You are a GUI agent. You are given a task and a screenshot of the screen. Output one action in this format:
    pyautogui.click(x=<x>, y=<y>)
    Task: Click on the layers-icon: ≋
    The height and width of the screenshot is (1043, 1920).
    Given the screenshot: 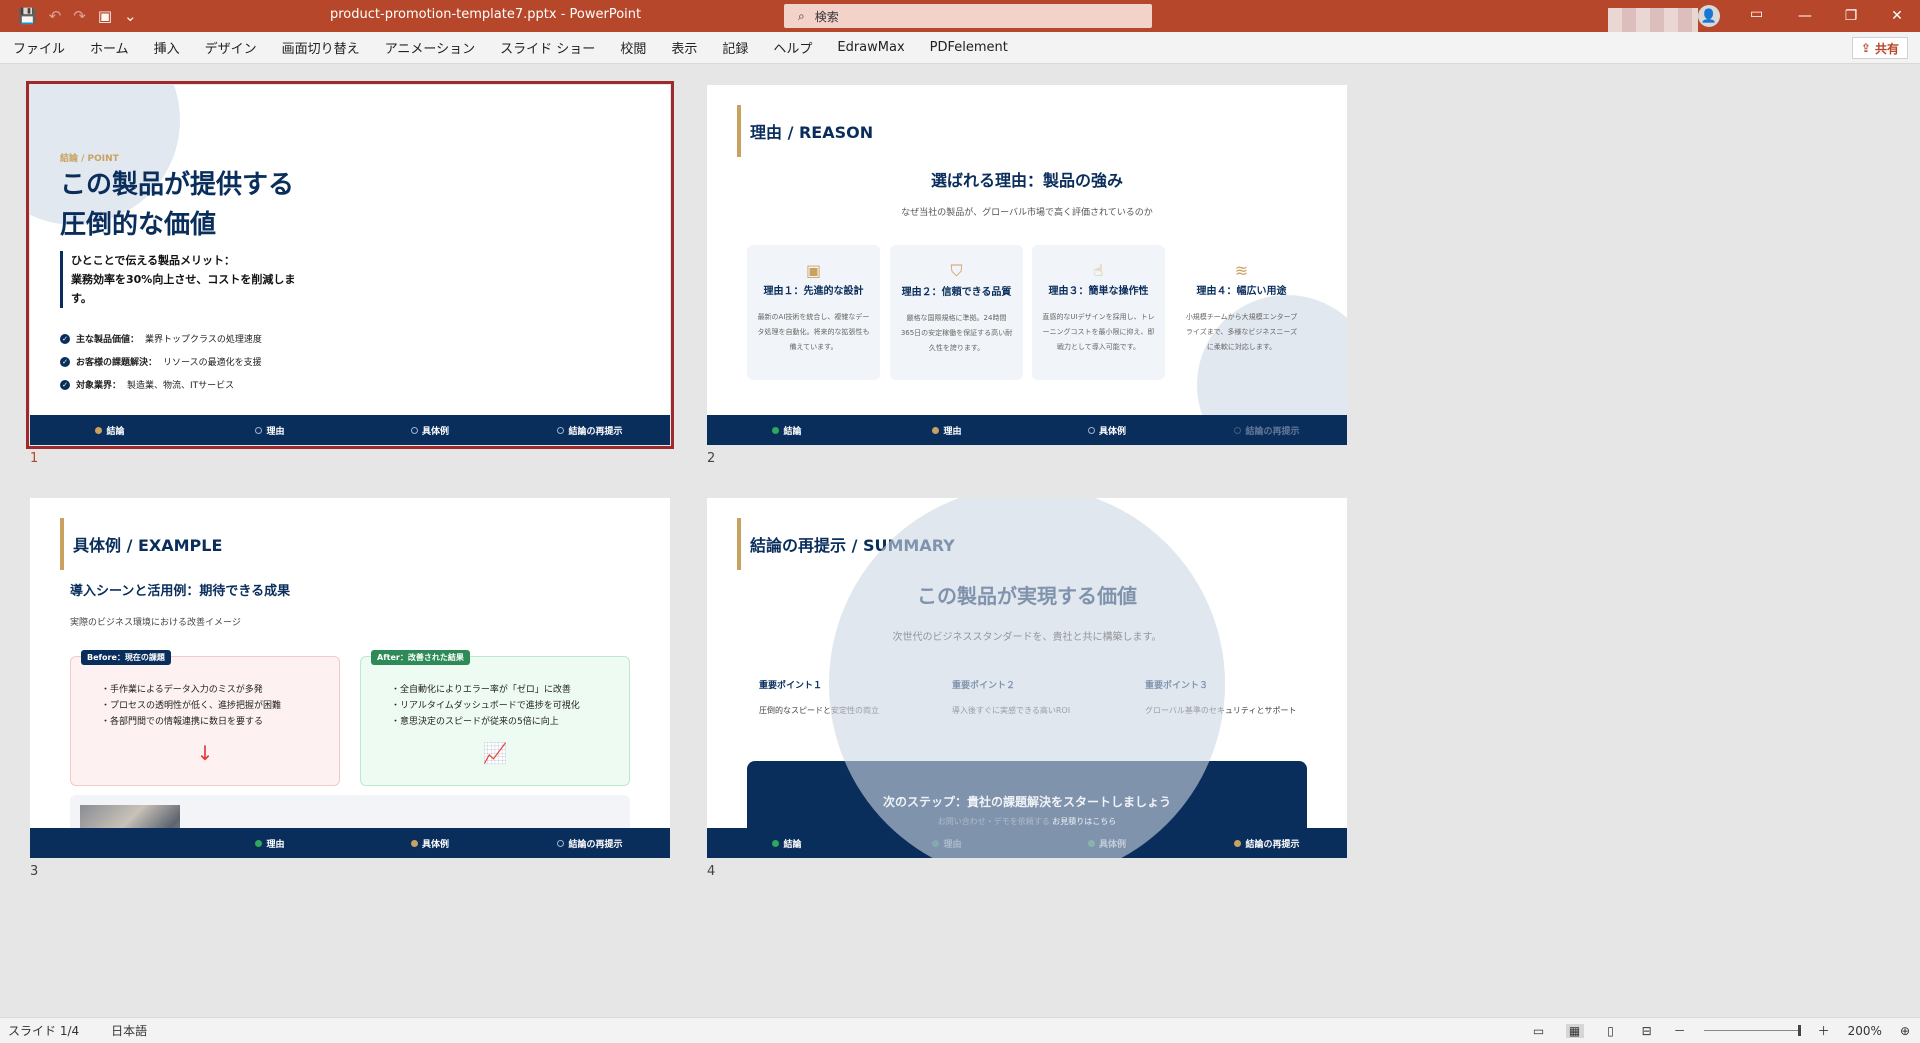 What is the action you would take?
    pyautogui.click(x=1241, y=270)
    